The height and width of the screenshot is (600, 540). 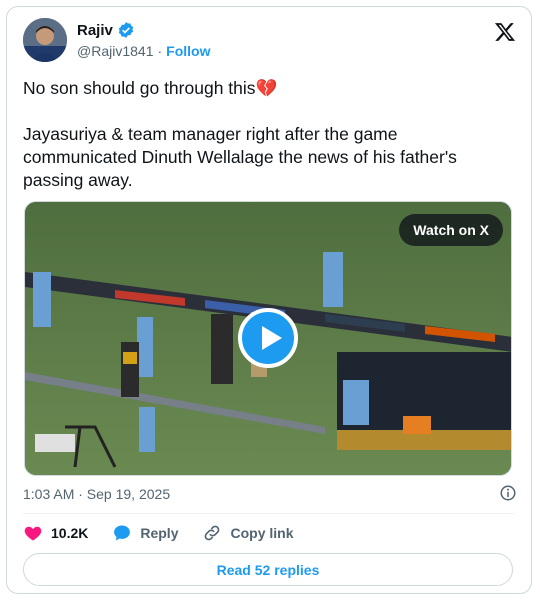 I want to click on action-bar: 10.2K Reply Copy link, so click(x=170, y=533).